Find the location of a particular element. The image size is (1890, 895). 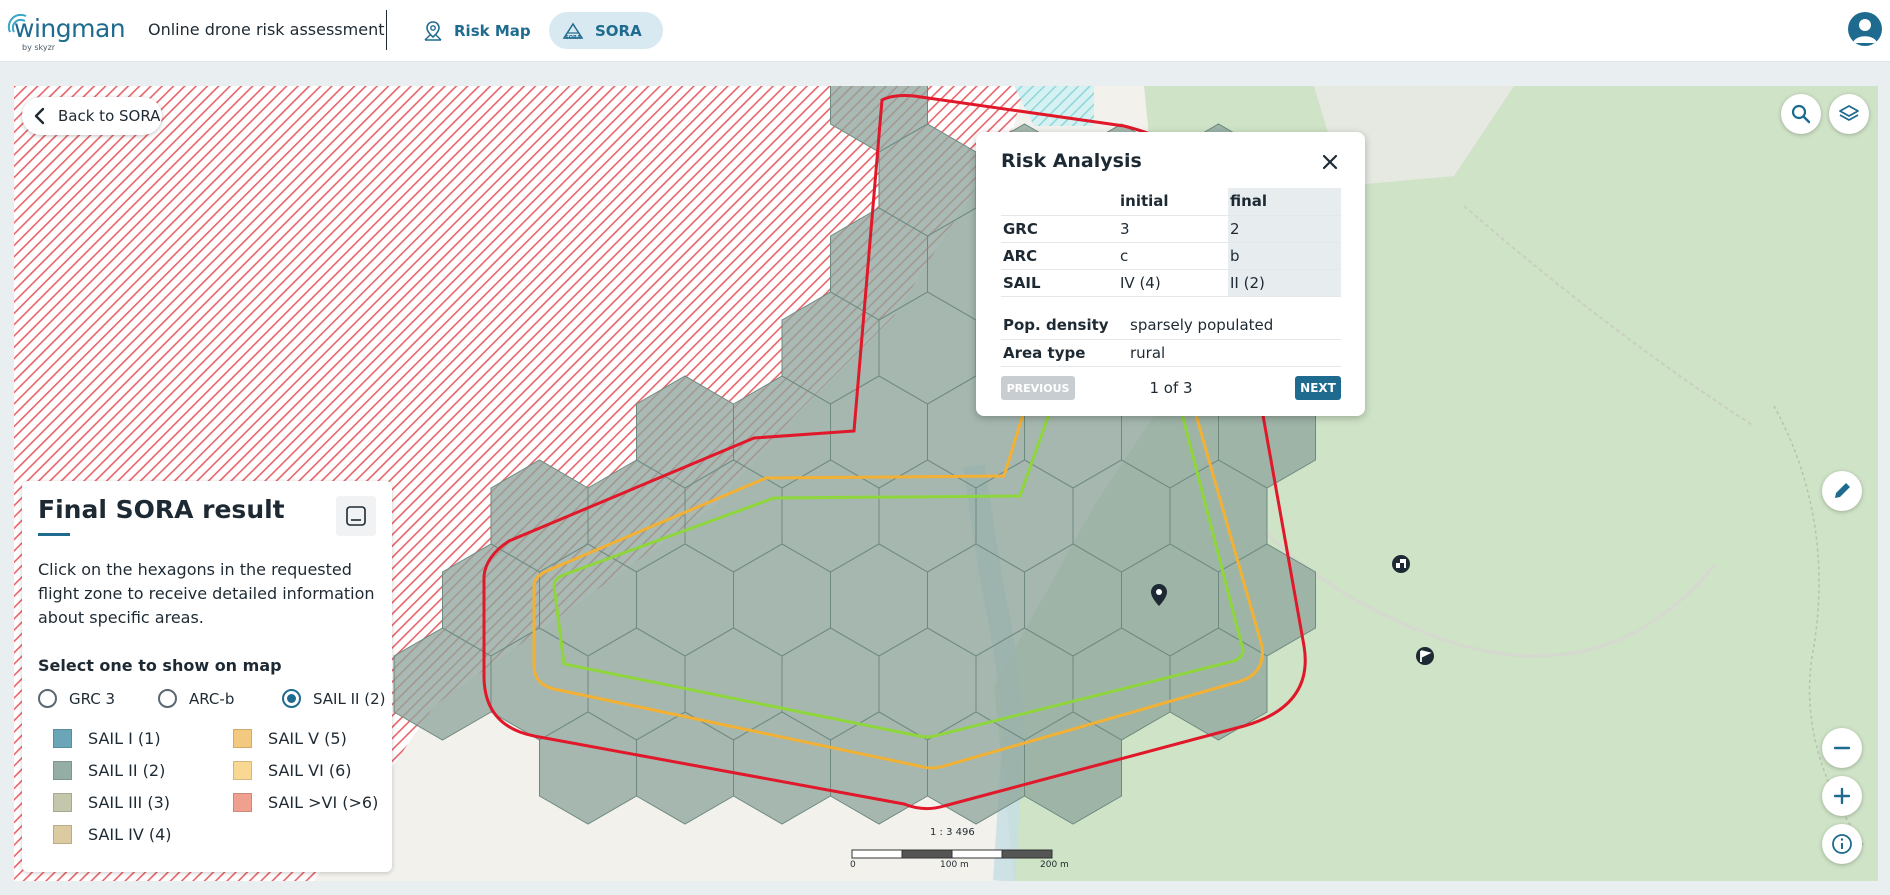

radio-sail-ii: SAIL II (2) is located at coordinates (333, 698).